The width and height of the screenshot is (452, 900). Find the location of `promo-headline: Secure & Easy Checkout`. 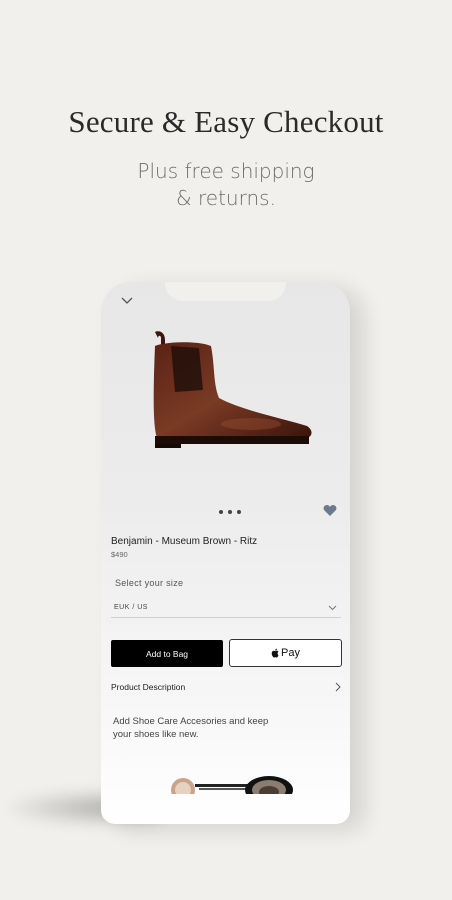

promo-headline: Secure & Easy Checkout is located at coordinates (226, 121).